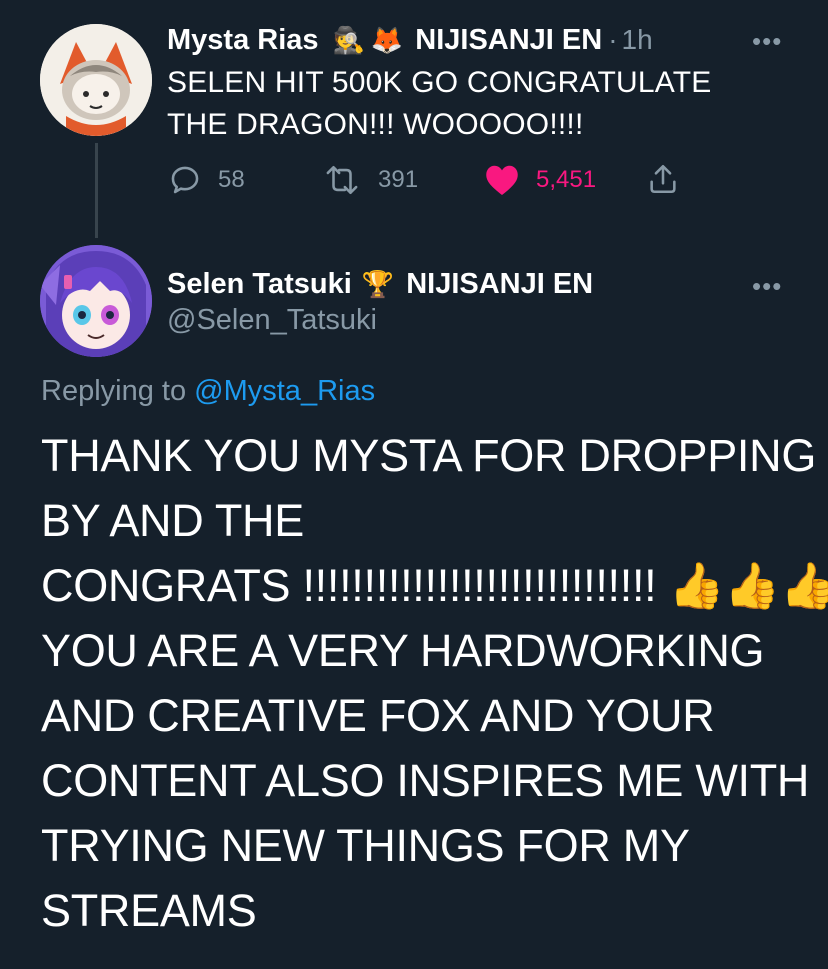 The width and height of the screenshot is (828, 969). Describe the element at coordinates (378, 715) in the screenshot. I see `tweet2-text-line: AND CREATIVE FOX AND YOUR` at that location.